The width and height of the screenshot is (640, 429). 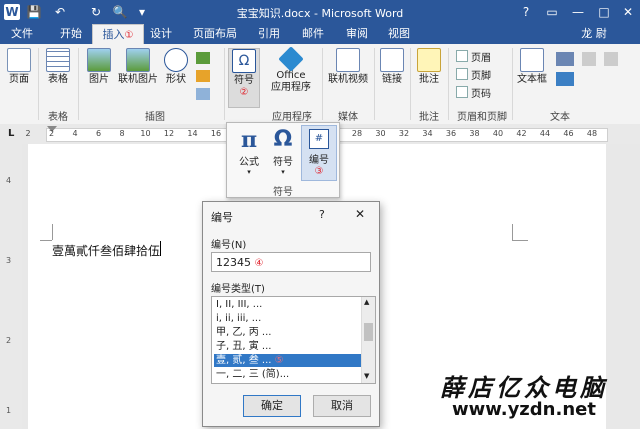 I want to click on tab-home: 开始, so click(x=71, y=34).